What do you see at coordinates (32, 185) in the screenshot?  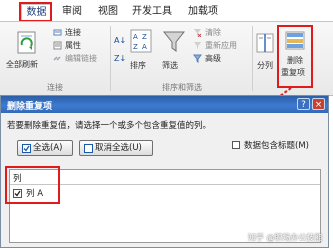 I see `column-list-highlight` at bounding box center [32, 185].